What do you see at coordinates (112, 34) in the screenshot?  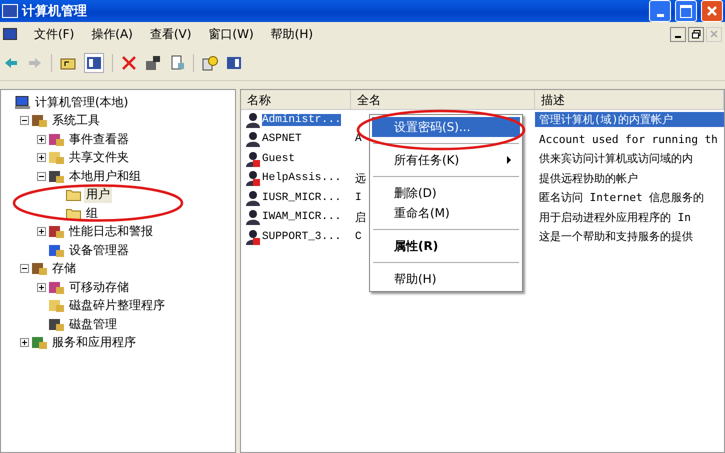 I see `menu-item: 操作(A)` at bounding box center [112, 34].